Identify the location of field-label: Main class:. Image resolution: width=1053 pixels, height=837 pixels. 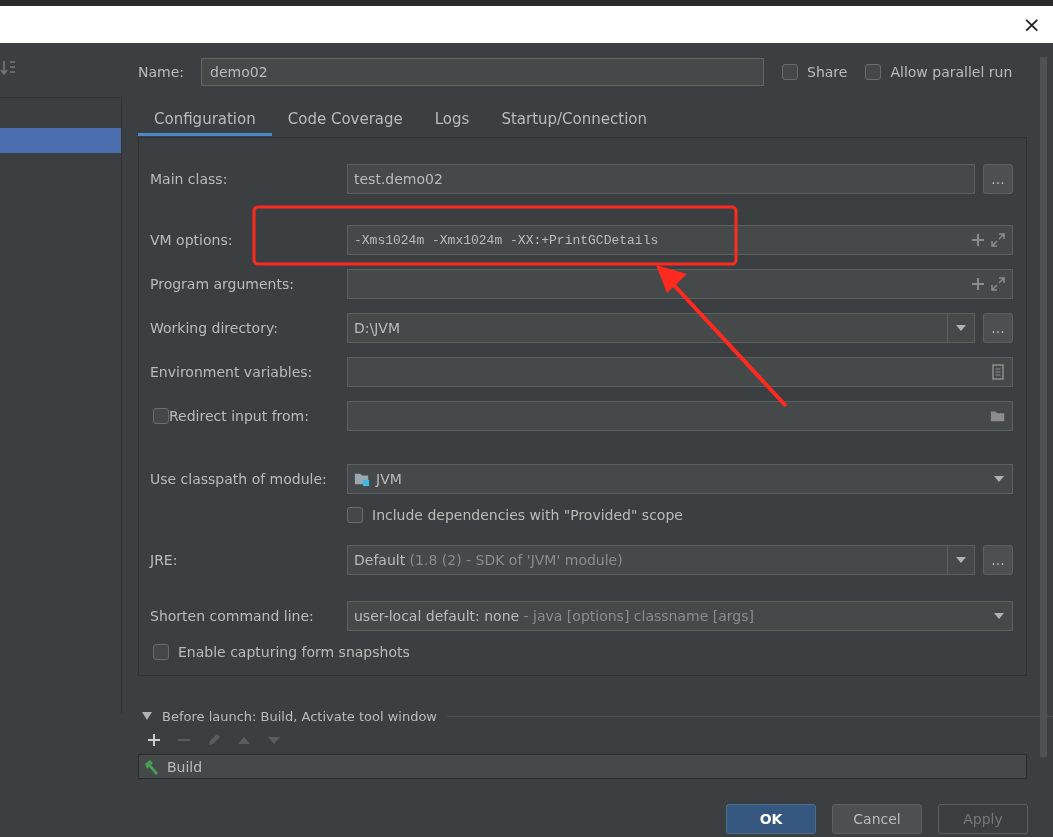
(189, 179).